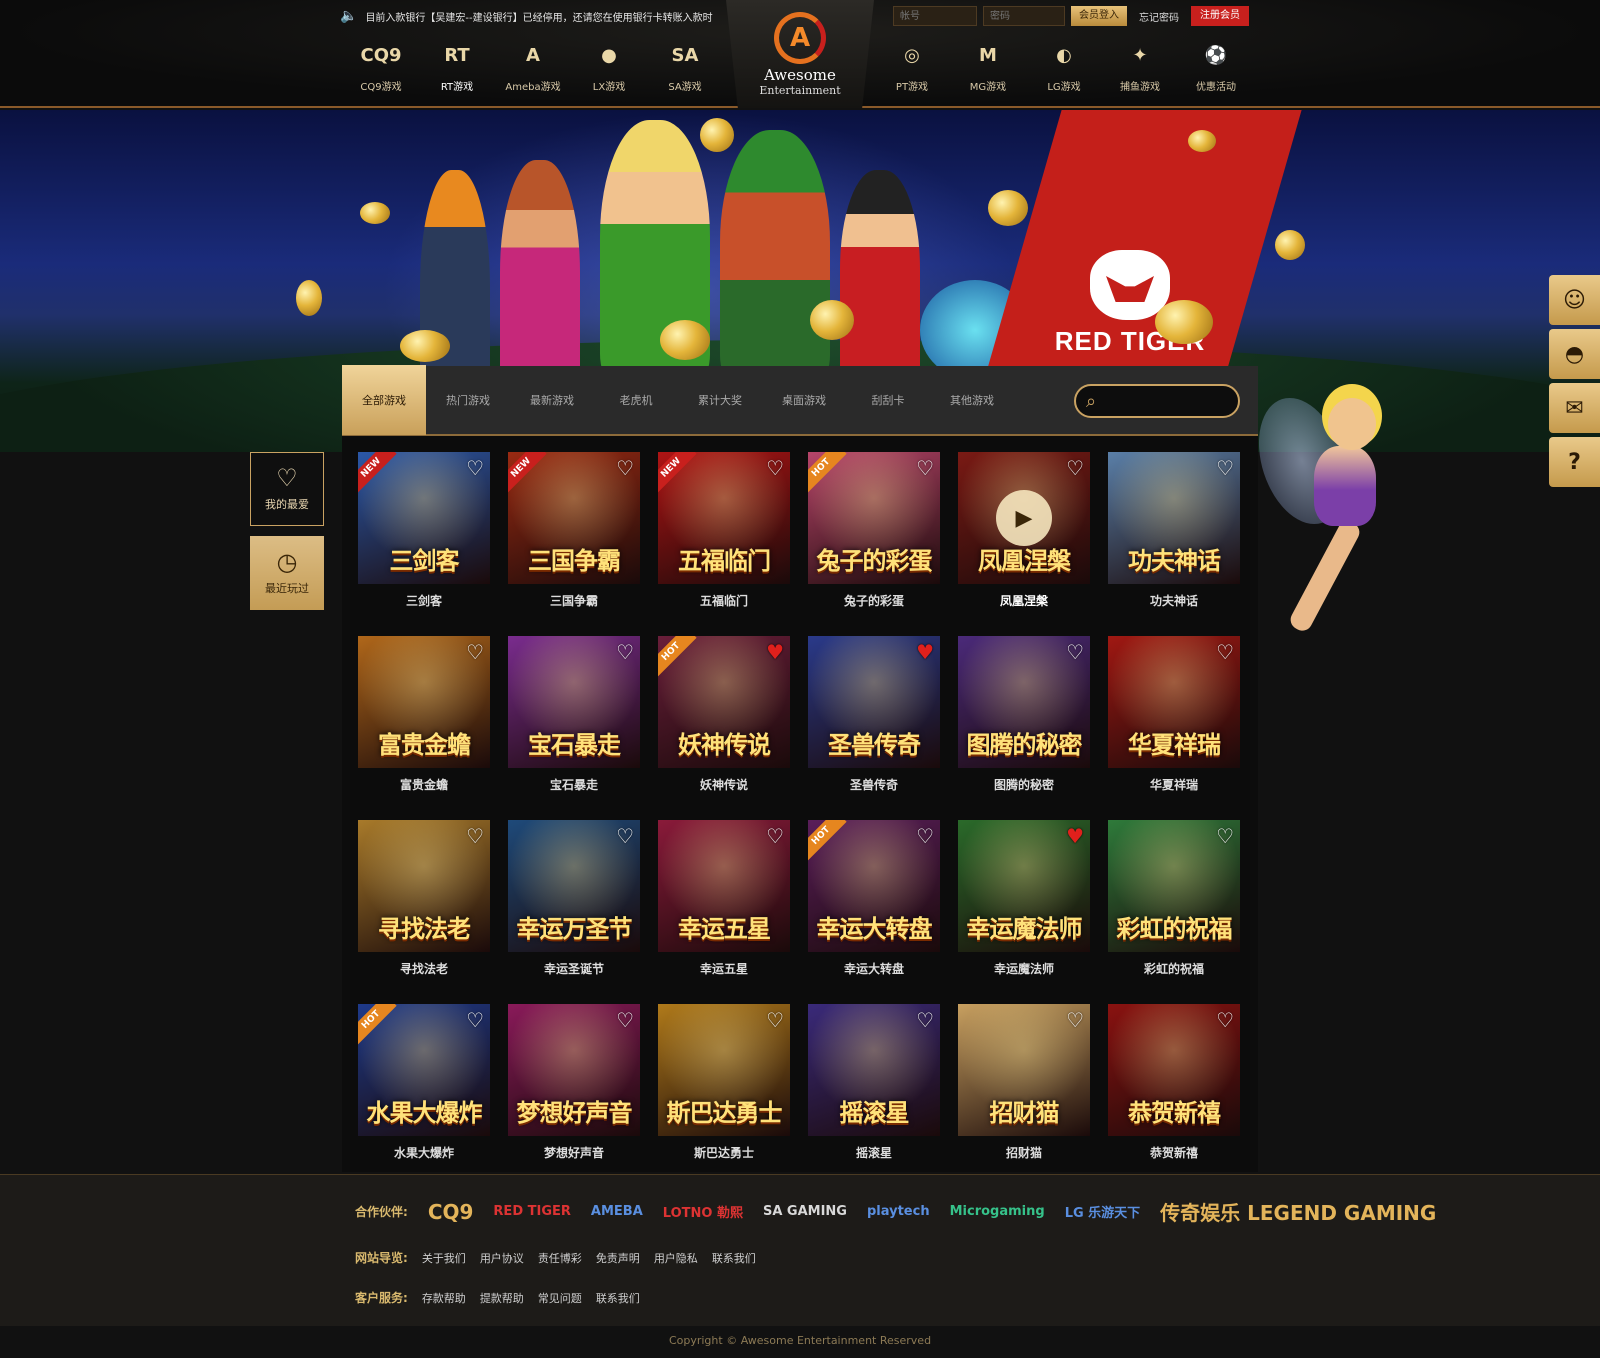  What do you see at coordinates (560, 1258) in the screenshot?
I see `footer-nav-link: 责任博彩` at bounding box center [560, 1258].